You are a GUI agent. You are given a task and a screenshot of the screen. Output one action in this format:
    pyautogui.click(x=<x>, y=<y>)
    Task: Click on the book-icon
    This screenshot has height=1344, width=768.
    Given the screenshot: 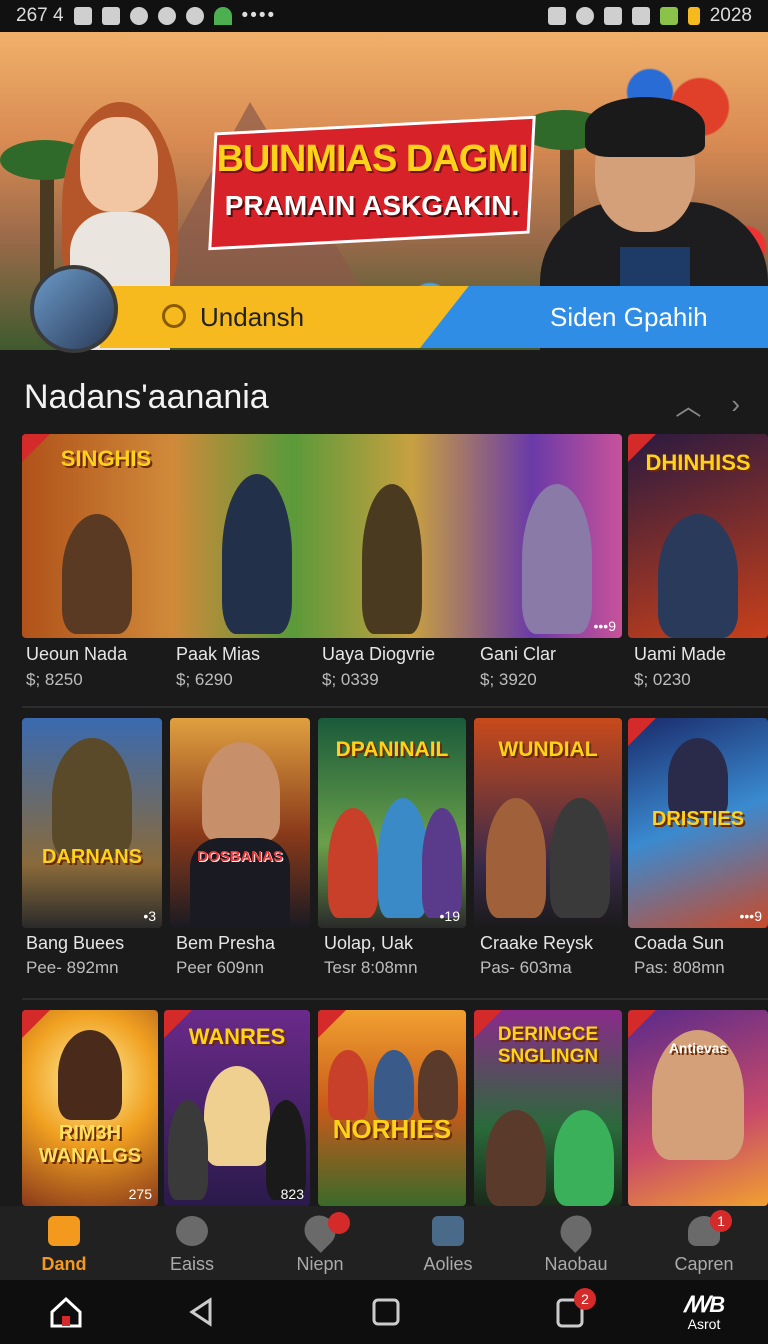 What is the action you would take?
    pyautogui.click(x=448, y=1231)
    